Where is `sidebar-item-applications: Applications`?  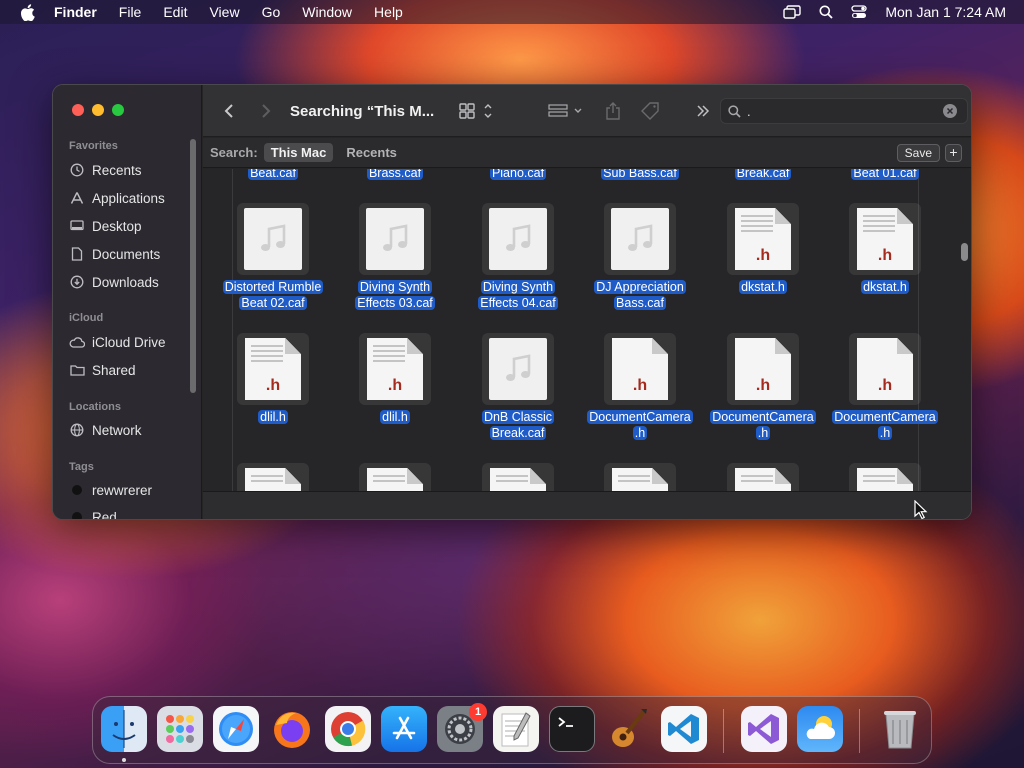
sidebar-item-applications: Applications is located at coordinates (131, 198).